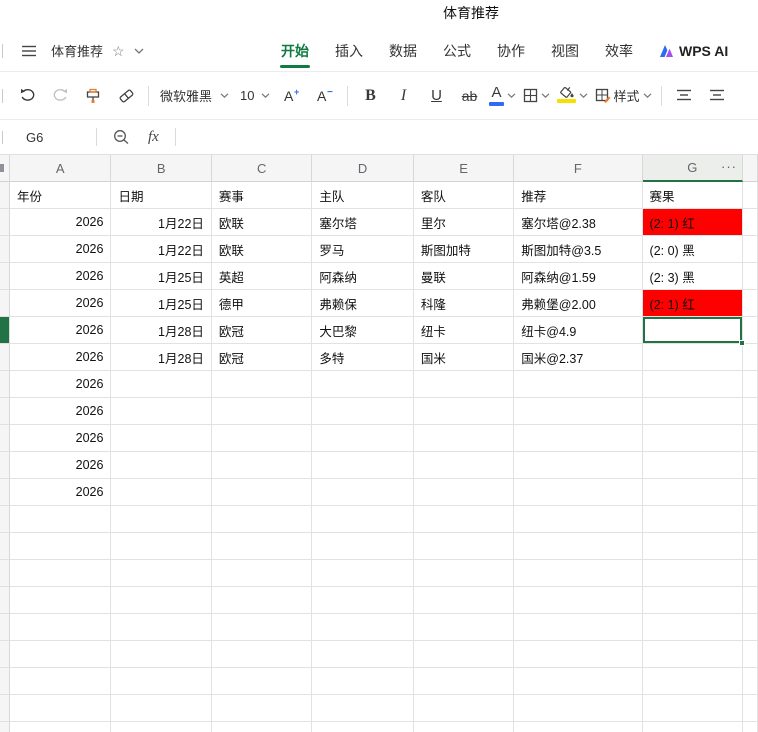 Image resolution: width=758 pixels, height=732 pixels. Describe the element at coordinates (93, 96) in the screenshot. I see `format-painter-button` at that location.